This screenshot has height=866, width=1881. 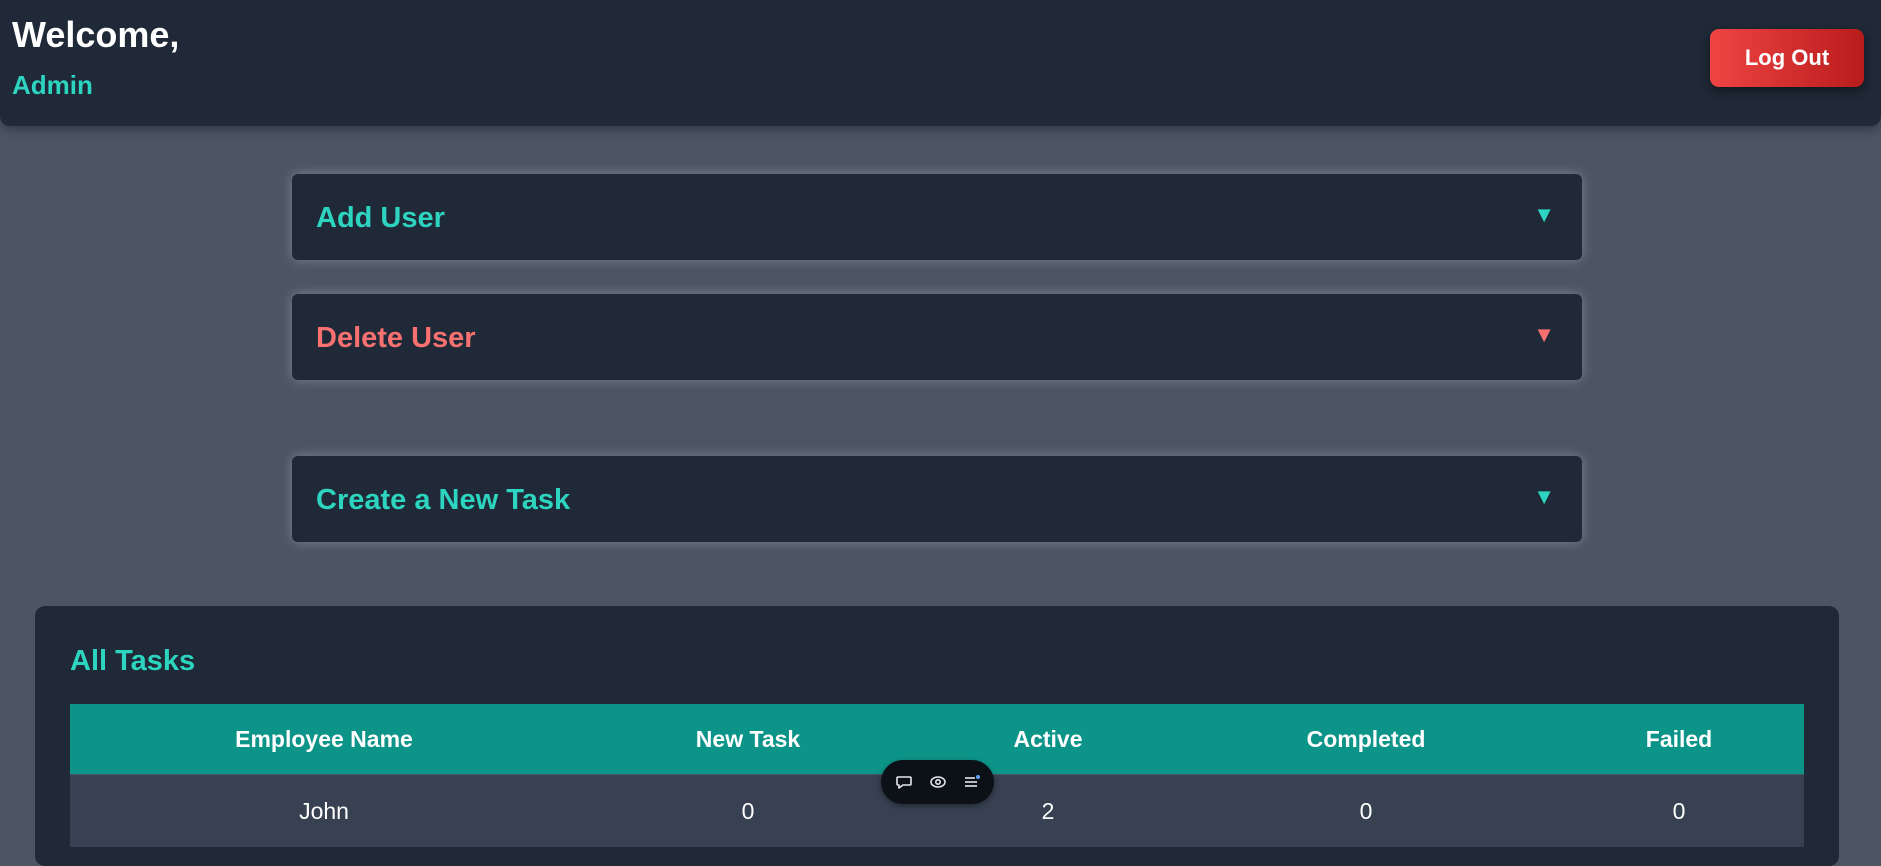 I want to click on chat-bubble-icon, so click(x=904, y=782).